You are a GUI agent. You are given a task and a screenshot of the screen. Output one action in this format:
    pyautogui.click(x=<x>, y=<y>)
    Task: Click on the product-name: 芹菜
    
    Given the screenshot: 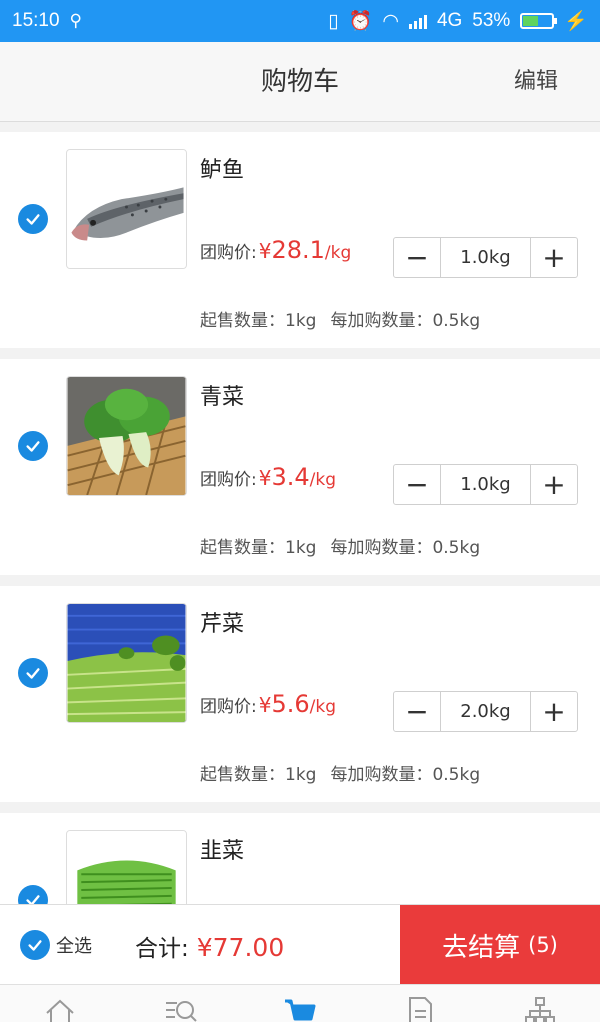 What is the action you would take?
    pyautogui.click(x=222, y=624)
    